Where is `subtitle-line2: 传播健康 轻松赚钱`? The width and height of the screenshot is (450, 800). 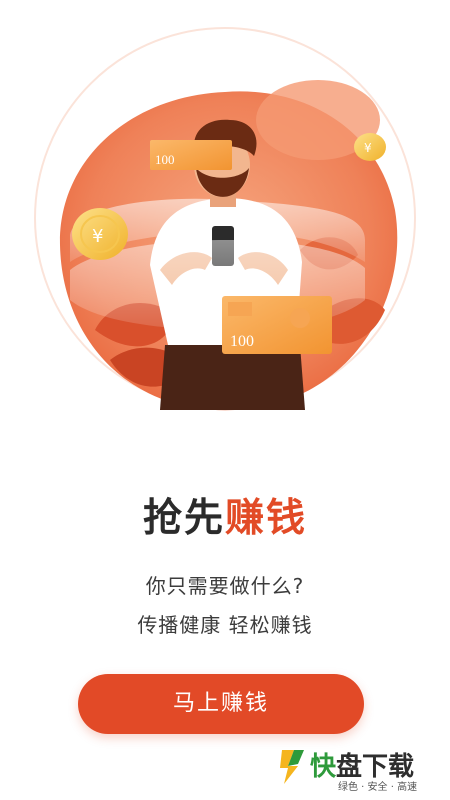
subtitle-line2: 传播健康 轻松赚钱 is located at coordinates (225, 625).